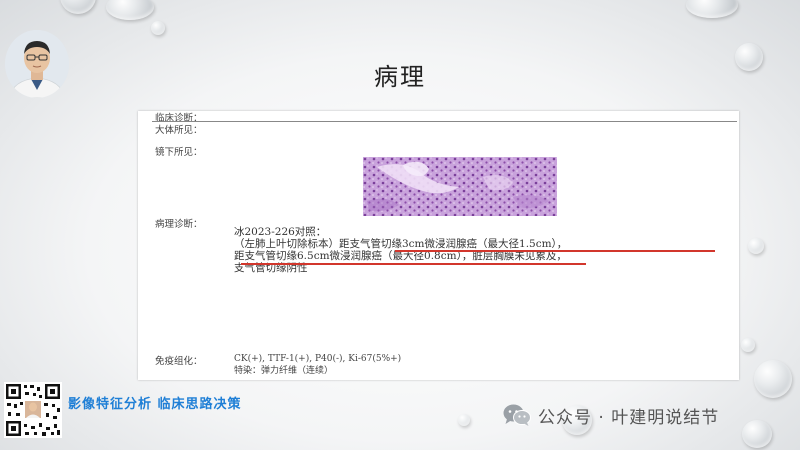  Describe the element at coordinates (444, 121) in the screenshot. I see `report-divider` at that location.